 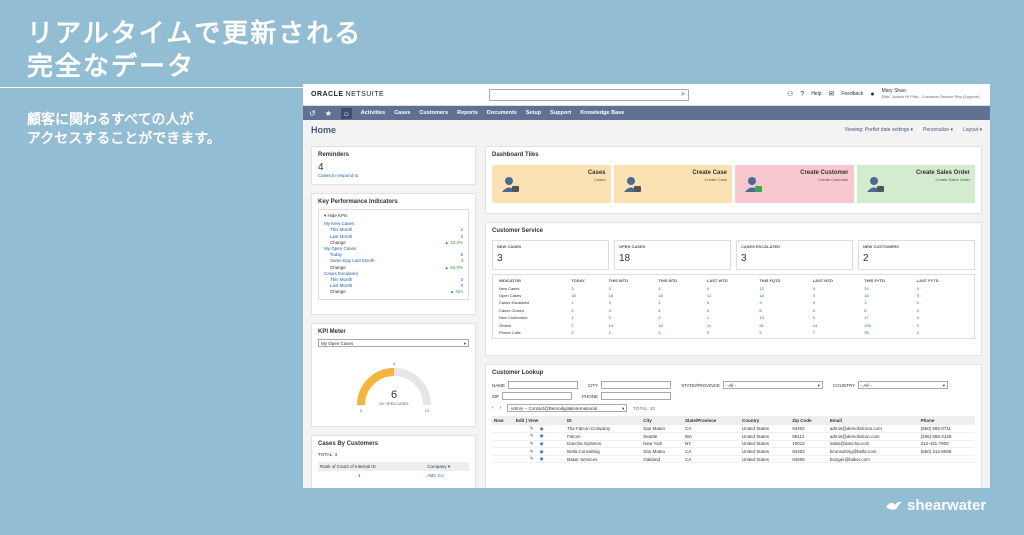 I want to click on help-link: Help, so click(x=816, y=94).